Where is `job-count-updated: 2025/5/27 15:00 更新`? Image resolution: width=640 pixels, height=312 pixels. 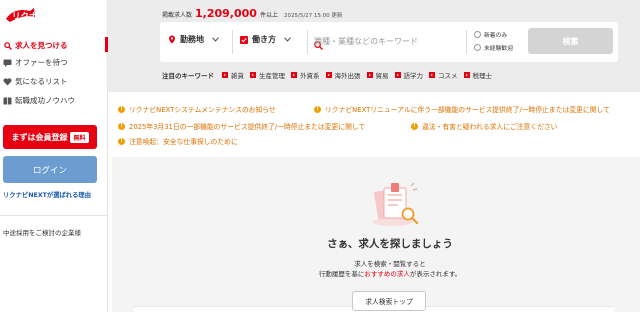 job-count-updated: 2025/5/27 15:00 更新 is located at coordinates (313, 16).